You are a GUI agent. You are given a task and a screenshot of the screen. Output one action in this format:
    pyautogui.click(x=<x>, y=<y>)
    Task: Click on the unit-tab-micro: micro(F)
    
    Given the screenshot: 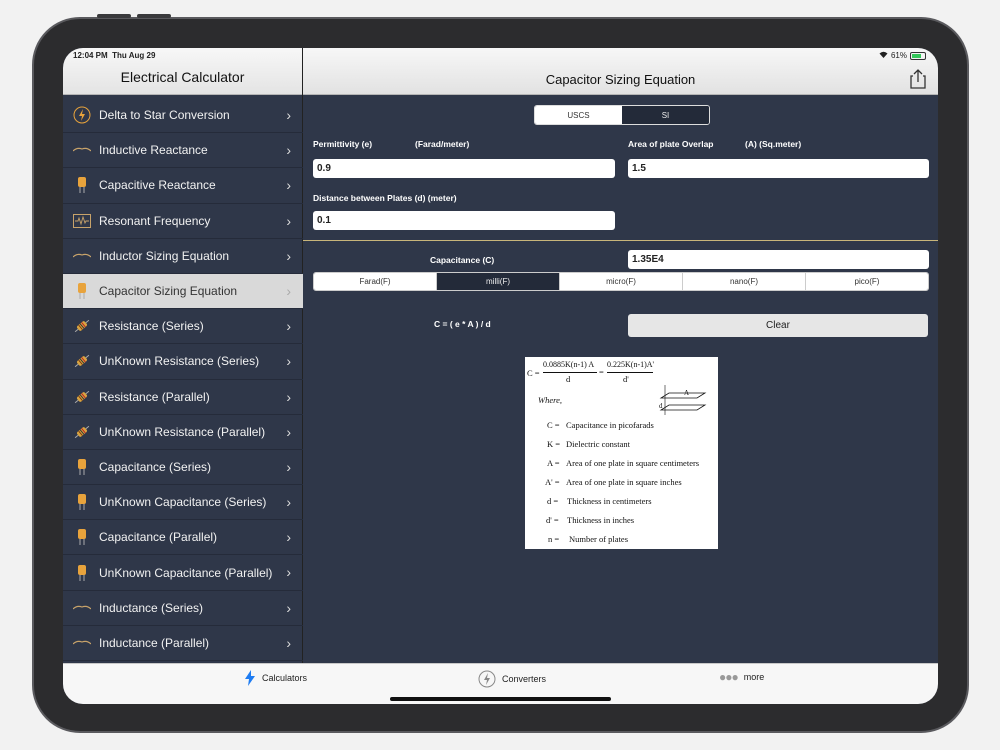 What is the action you would take?
    pyautogui.click(x=621, y=281)
    